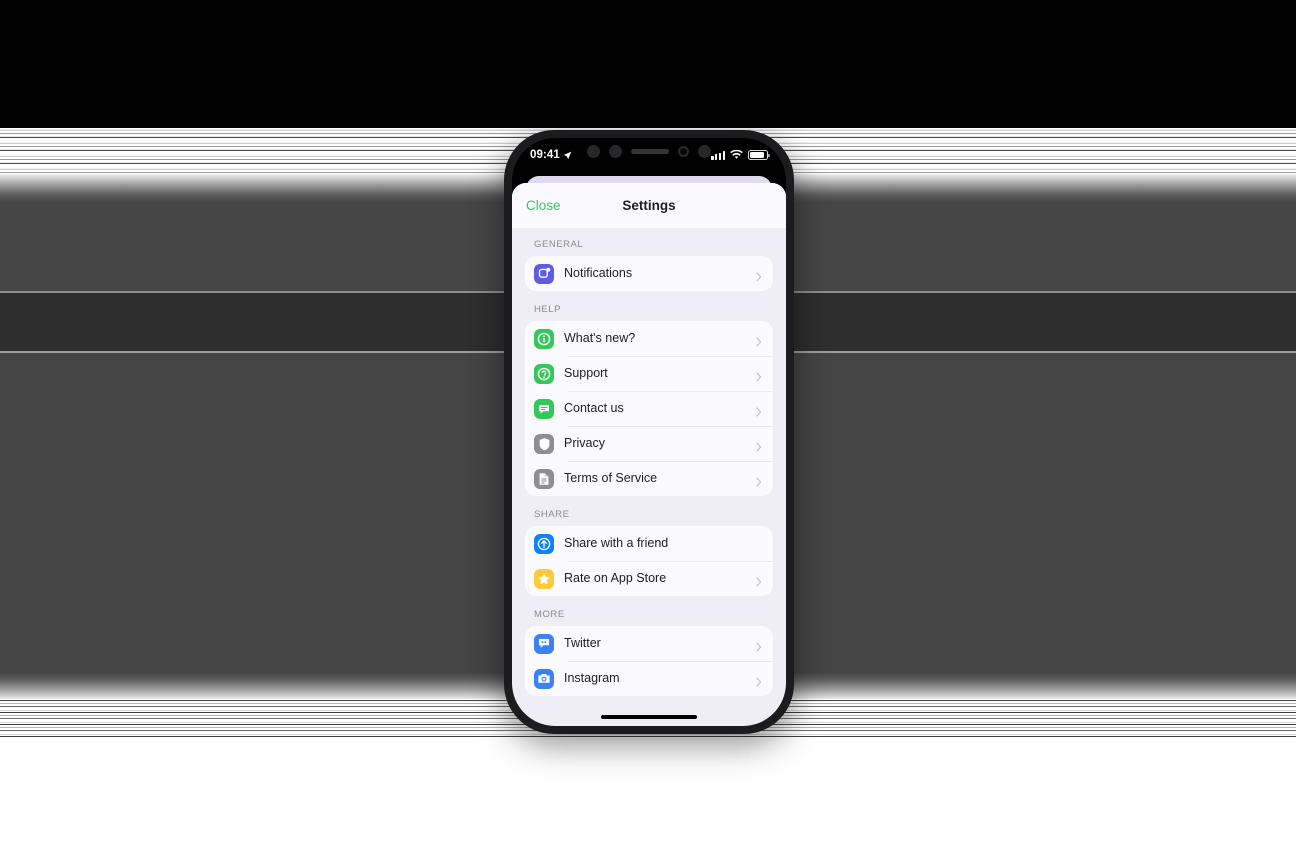  What do you see at coordinates (543, 205) in the screenshot?
I see `close-button: Close` at bounding box center [543, 205].